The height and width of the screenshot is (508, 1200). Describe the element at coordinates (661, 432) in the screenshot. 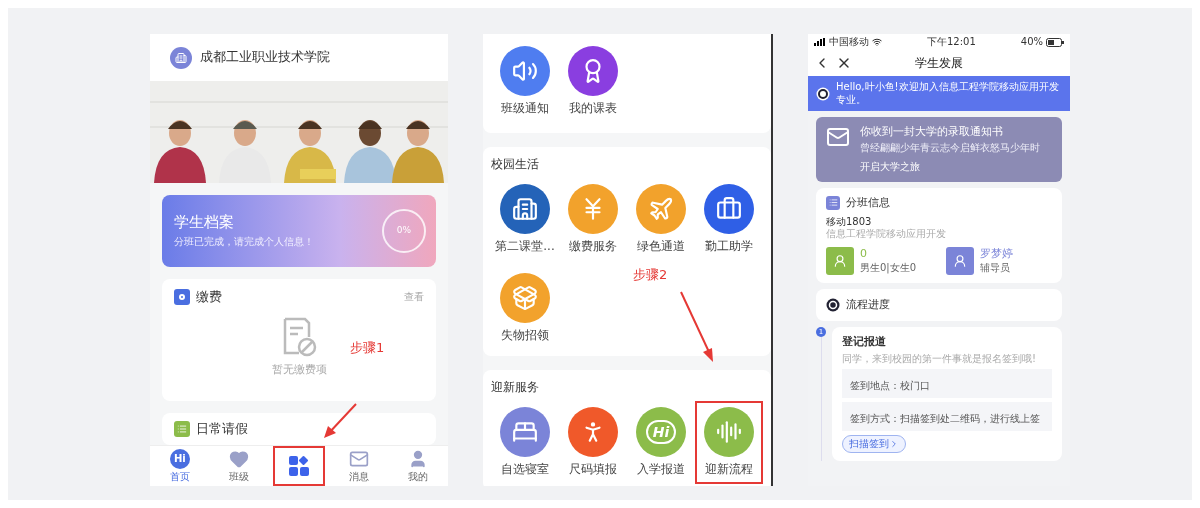

I see `chat-bubble-icon: Hi` at that location.